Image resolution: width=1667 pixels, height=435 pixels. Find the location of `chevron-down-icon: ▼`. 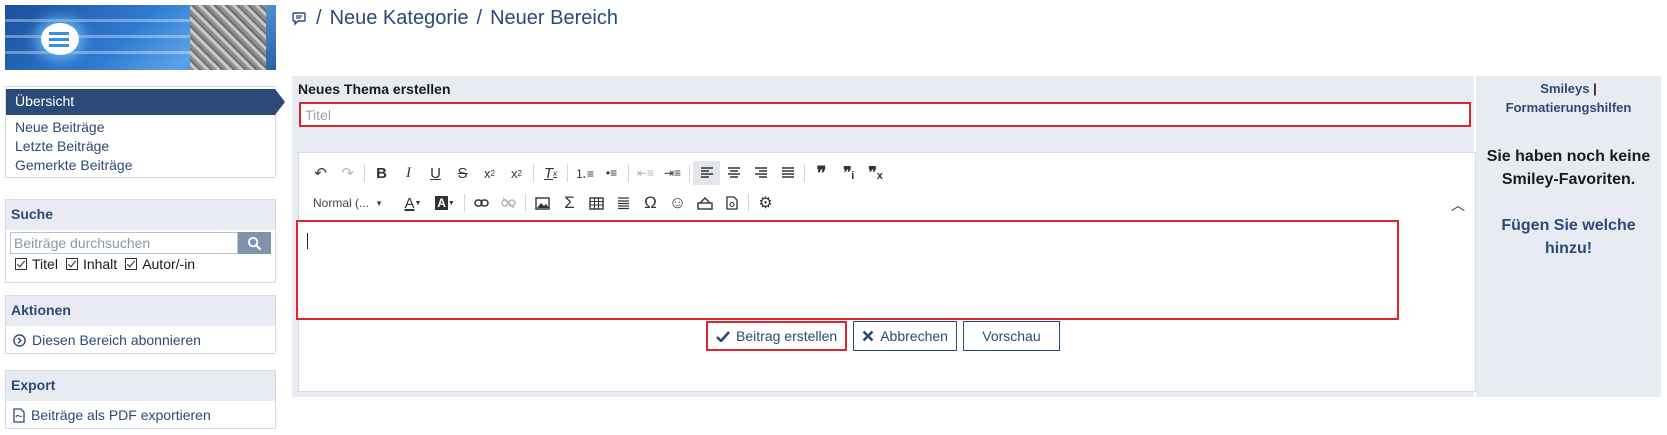

chevron-down-icon: ▼ is located at coordinates (379, 203).